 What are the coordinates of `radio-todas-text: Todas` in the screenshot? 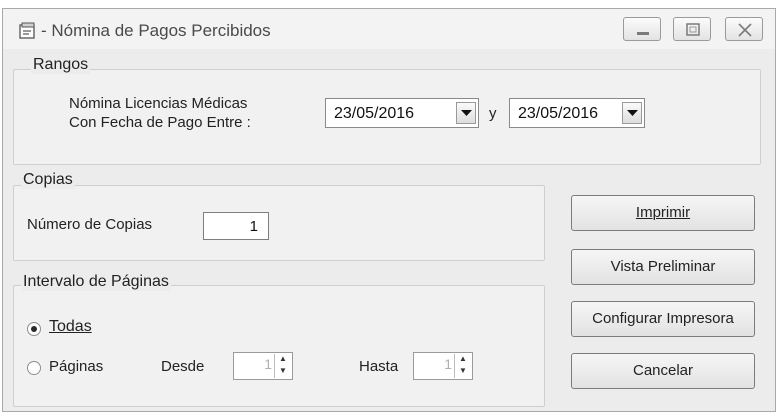 It's located at (70, 326).